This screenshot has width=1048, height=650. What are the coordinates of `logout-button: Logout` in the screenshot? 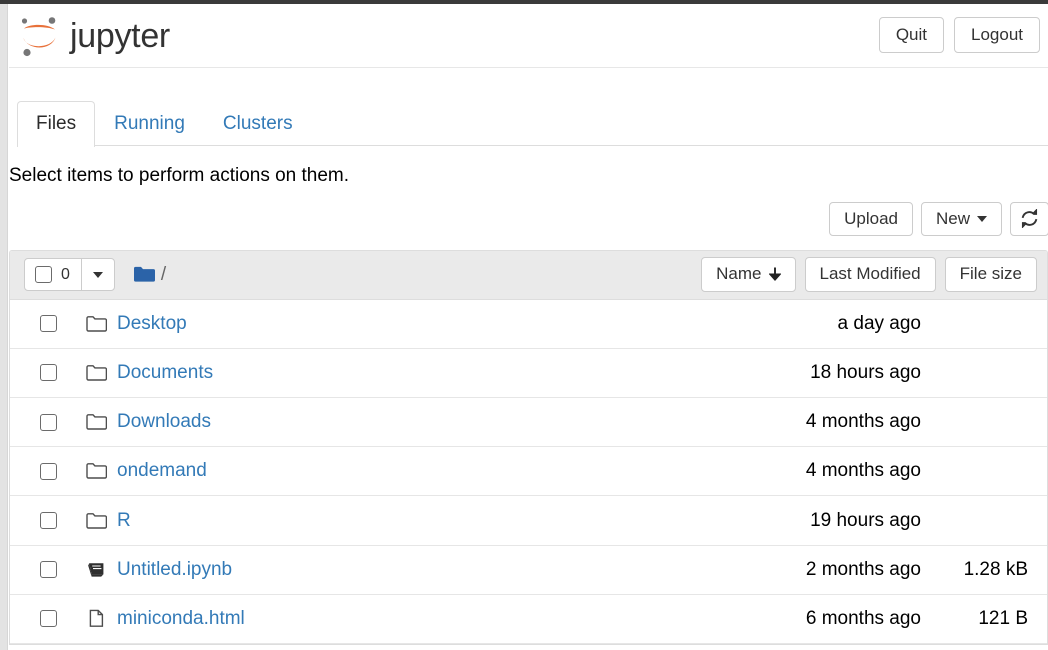 It's located at (997, 35).